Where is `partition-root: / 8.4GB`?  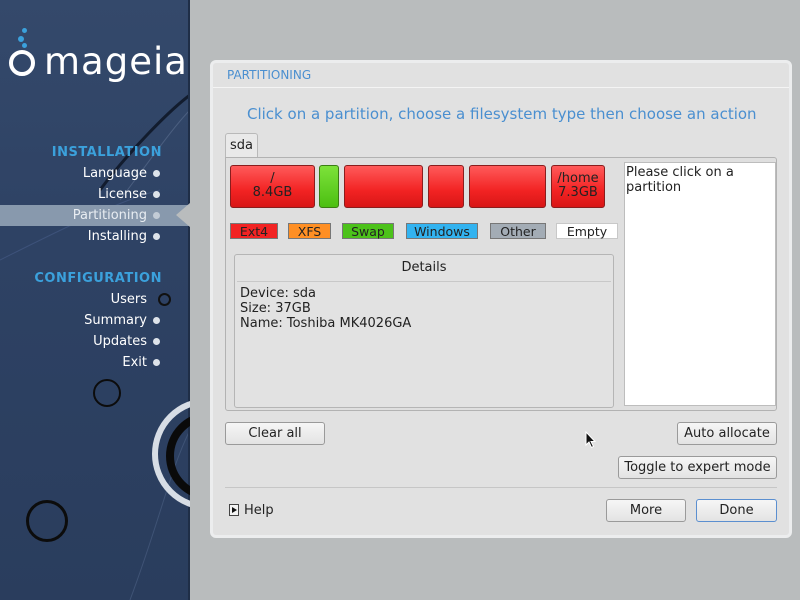
partition-root: / 8.4GB is located at coordinates (272, 186).